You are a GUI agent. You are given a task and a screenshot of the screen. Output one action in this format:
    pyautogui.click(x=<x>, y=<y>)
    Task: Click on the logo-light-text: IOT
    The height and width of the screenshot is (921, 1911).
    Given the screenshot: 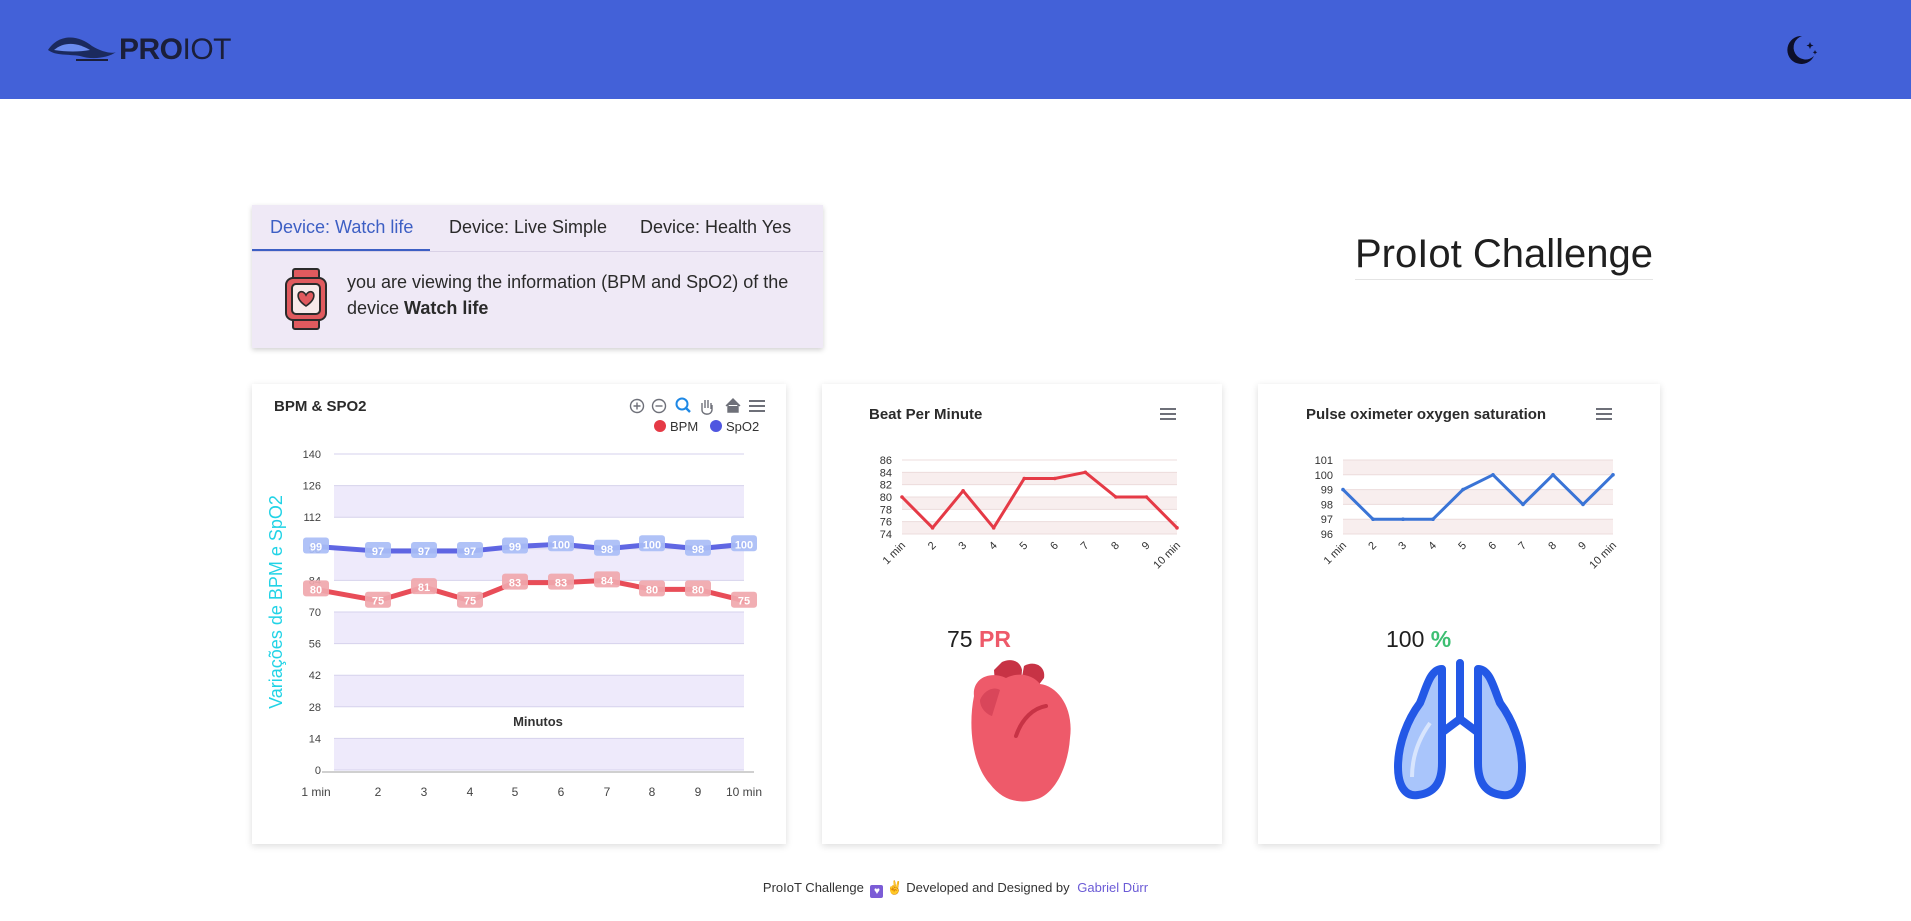 What is the action you would take?
    pyautogui.click(x=207, y=49)
    